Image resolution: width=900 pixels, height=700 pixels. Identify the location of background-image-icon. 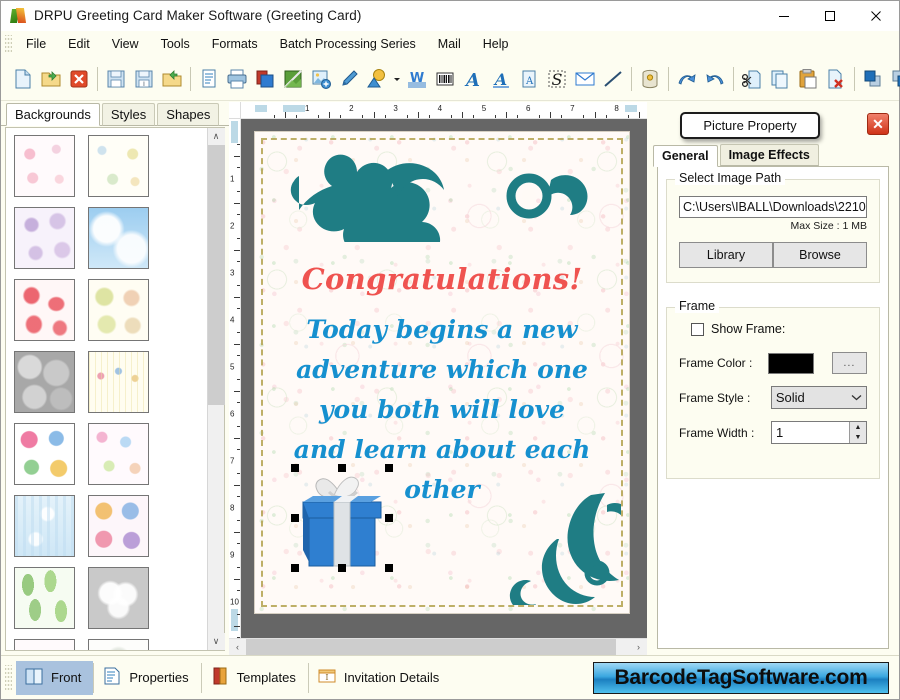
(293, 79).